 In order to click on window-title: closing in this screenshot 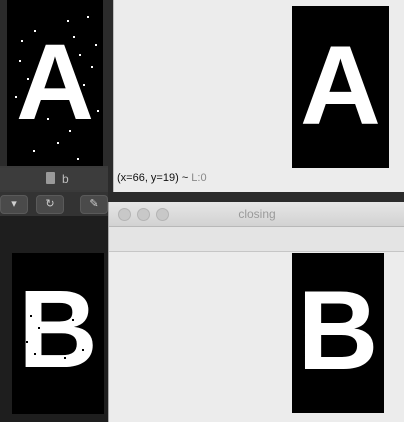, I will do `click(257, 214)`.